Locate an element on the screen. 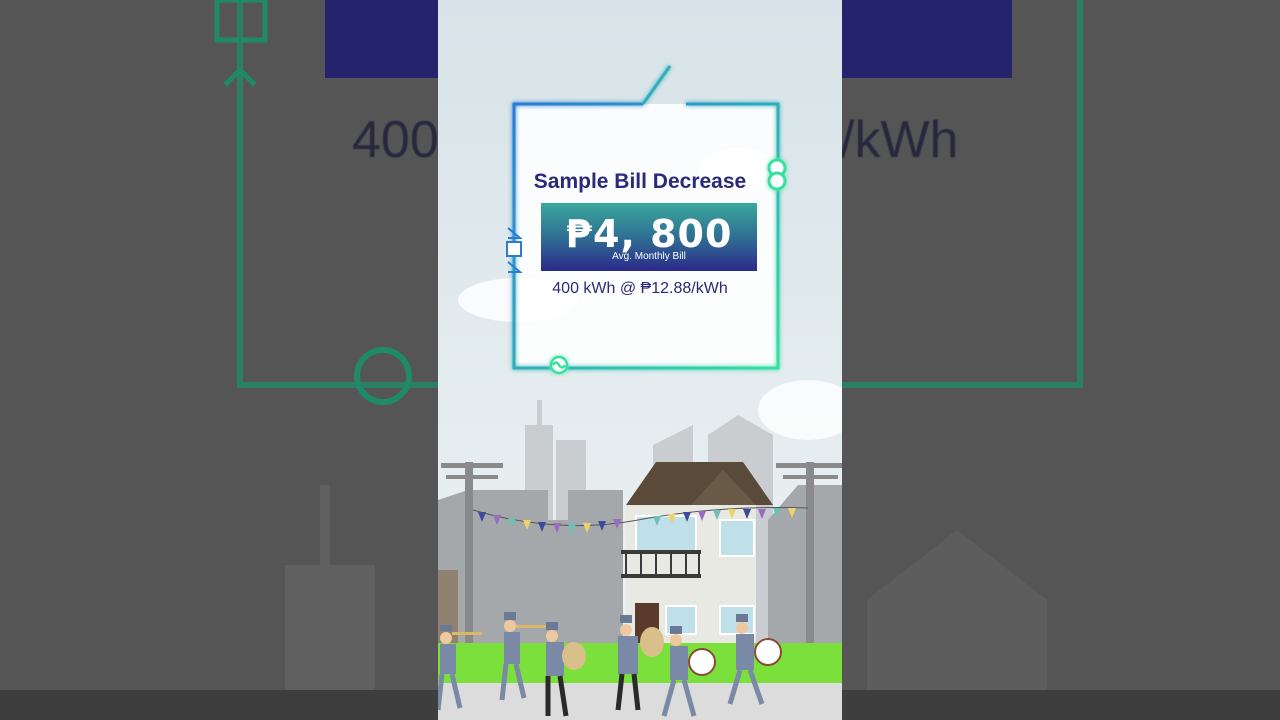 The height and width of the screenshot is (720, 1280). ac-source-icon is located at coordinates (559, 365).